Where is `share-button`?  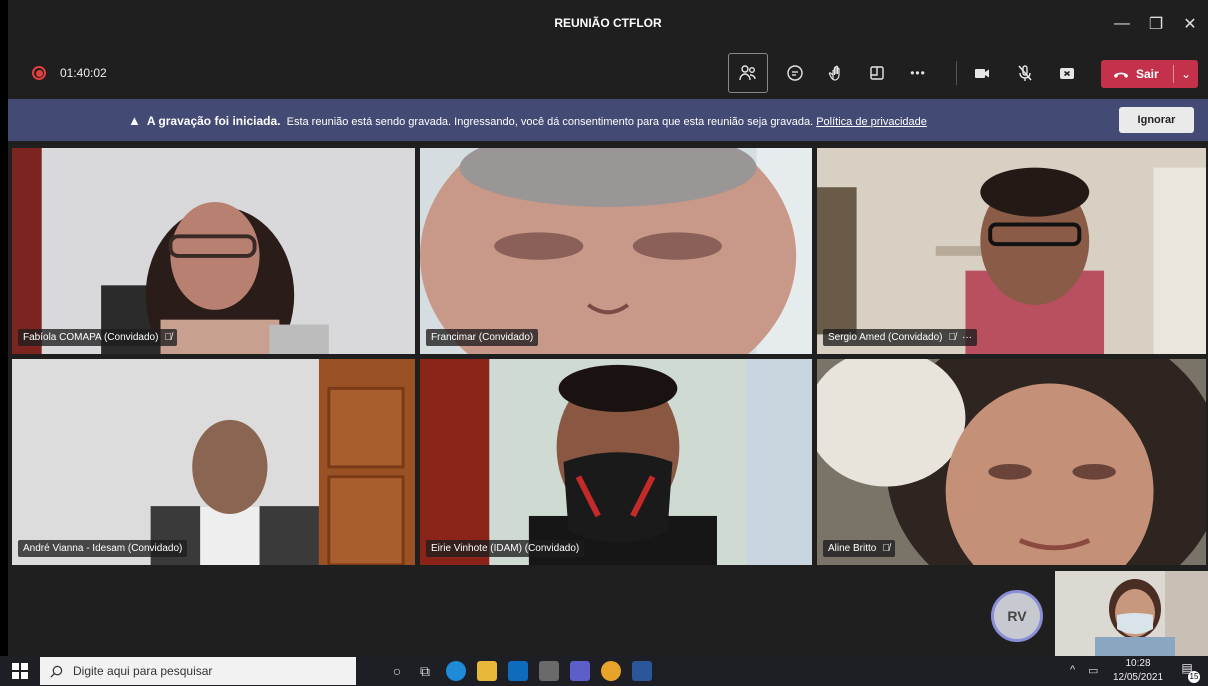
share-button is located at coordinates (1067, 73).